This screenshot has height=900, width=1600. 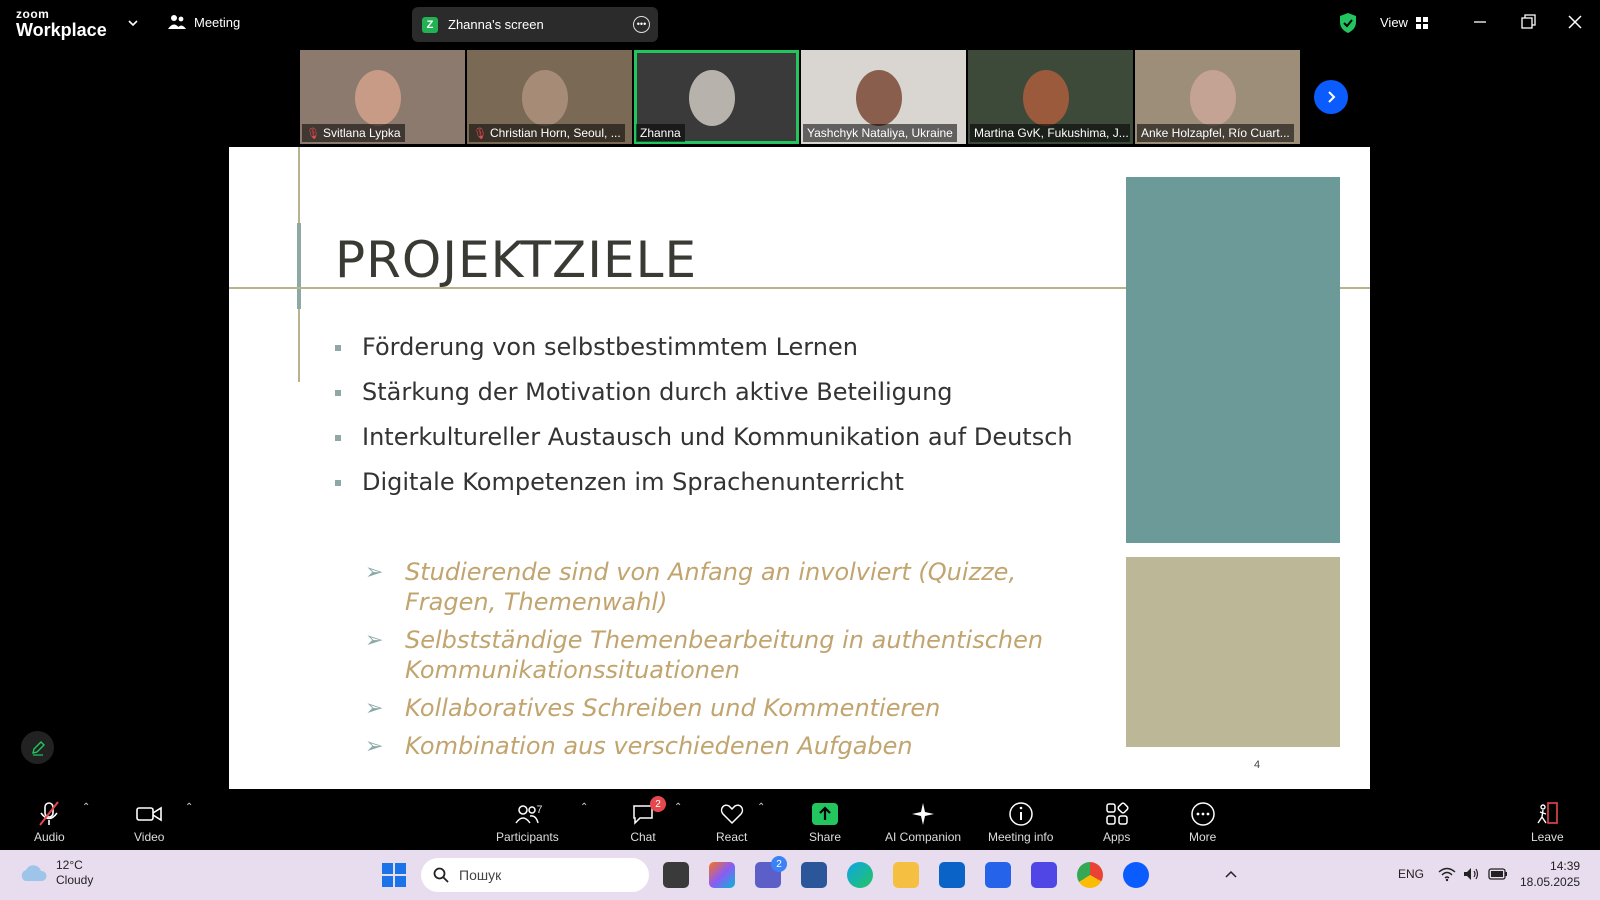 I want to click on chevron-down-icon, so click(x=133, y=23).